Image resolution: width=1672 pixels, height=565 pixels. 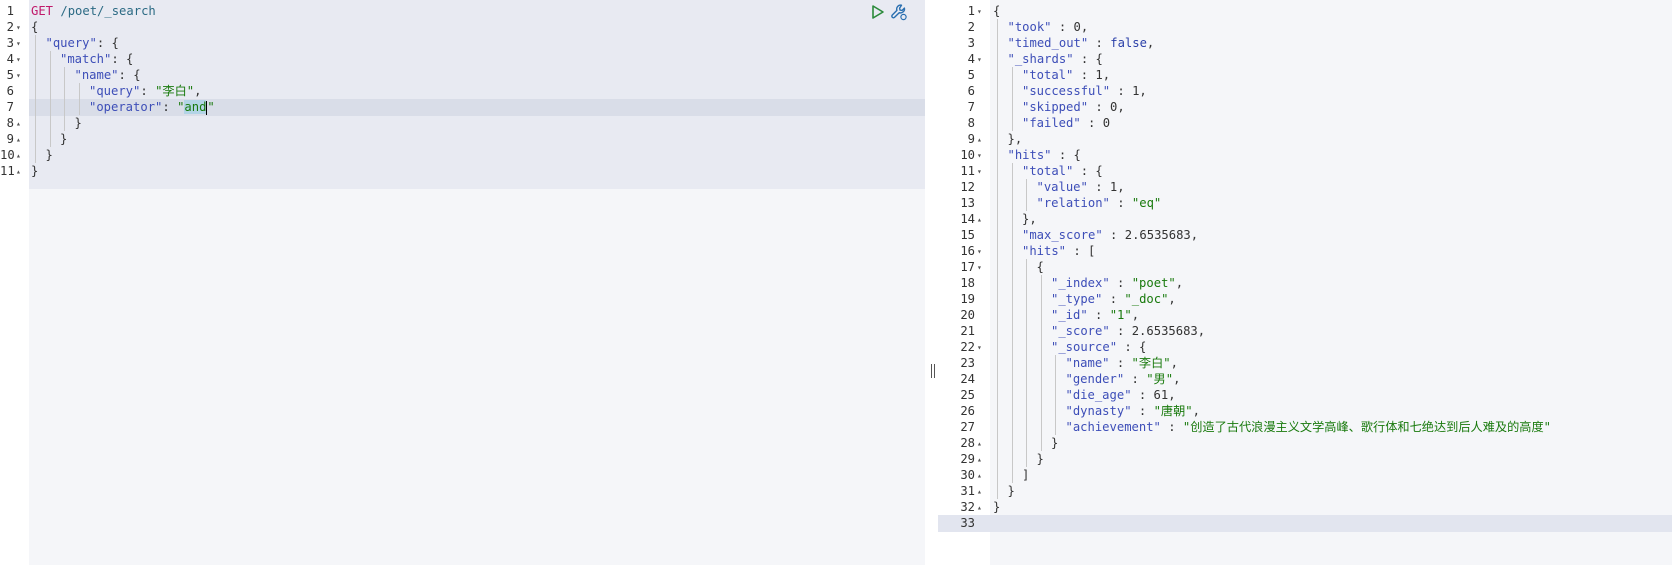 I want to click on active-line-highlight, so click(x=1305, y=523).